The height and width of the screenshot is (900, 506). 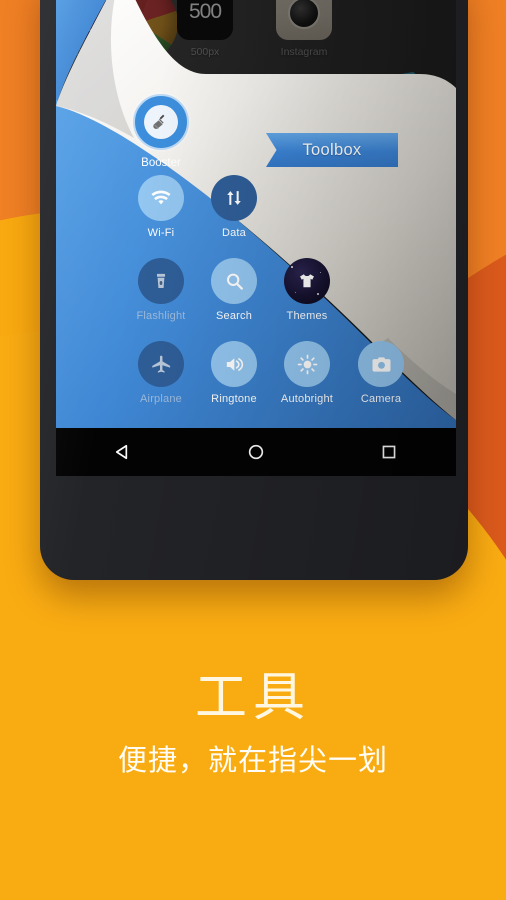 I want to click on recents-icon, so click(x=389, y=452).